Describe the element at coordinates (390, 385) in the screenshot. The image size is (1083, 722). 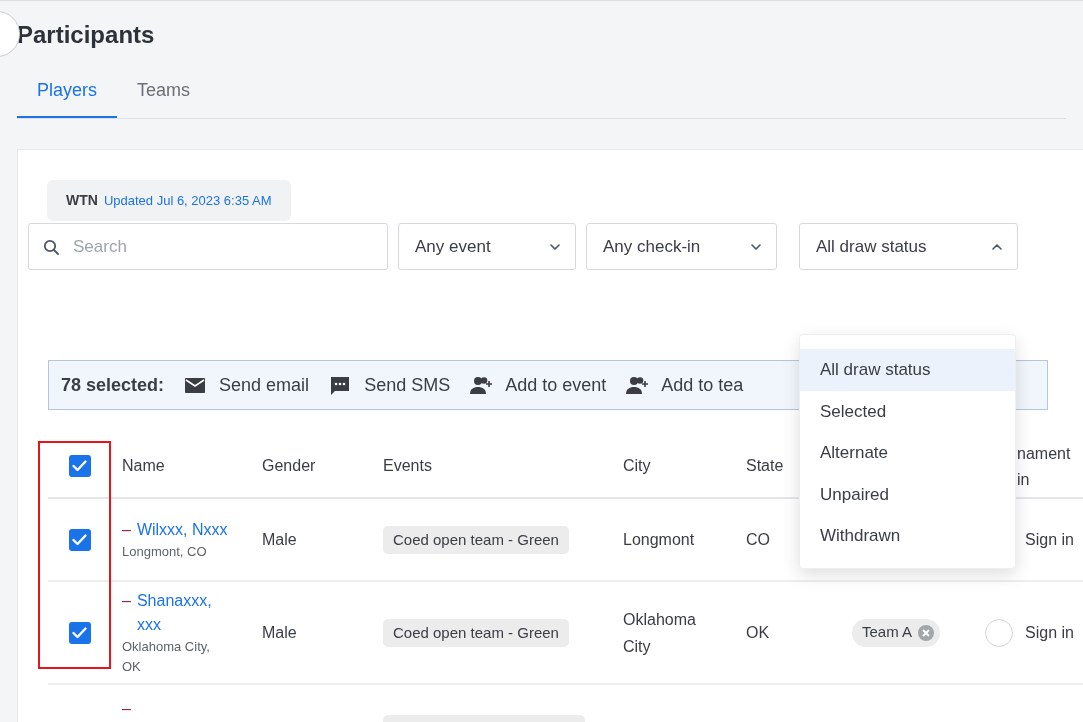
I see `action-button: Send SMS` at that location.